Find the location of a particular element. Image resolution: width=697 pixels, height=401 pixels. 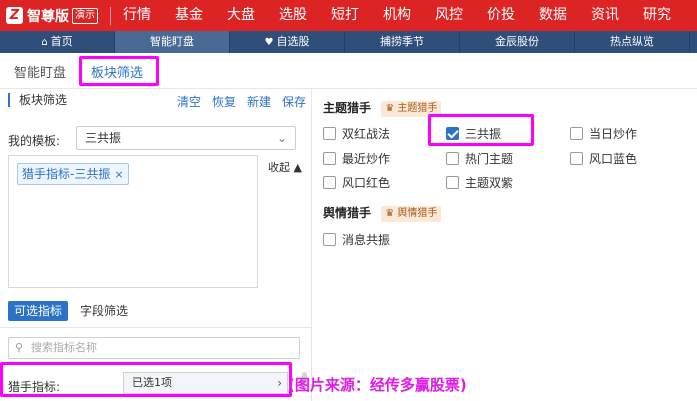

heart-icon: ♥ is located at coordinates (269, 42).